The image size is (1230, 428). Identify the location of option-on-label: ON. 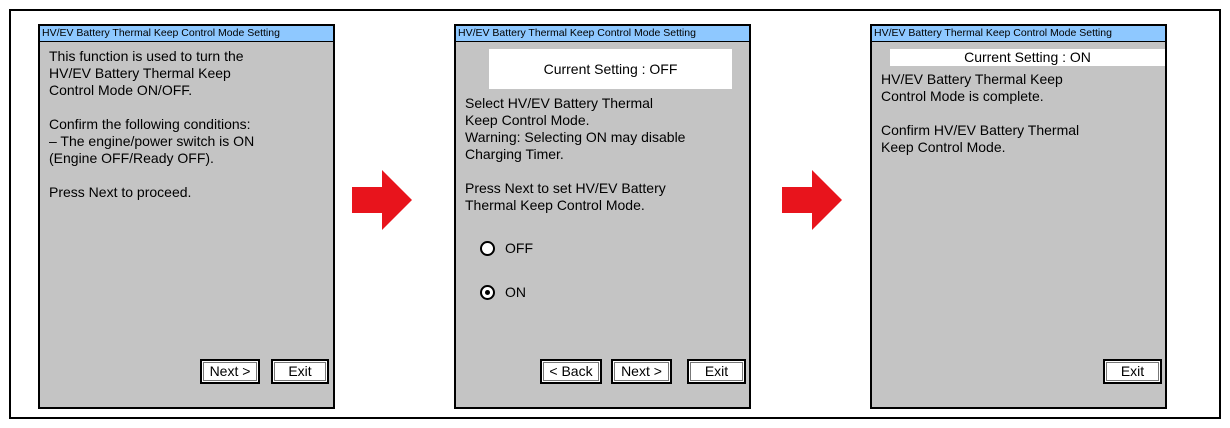
(515, 292).